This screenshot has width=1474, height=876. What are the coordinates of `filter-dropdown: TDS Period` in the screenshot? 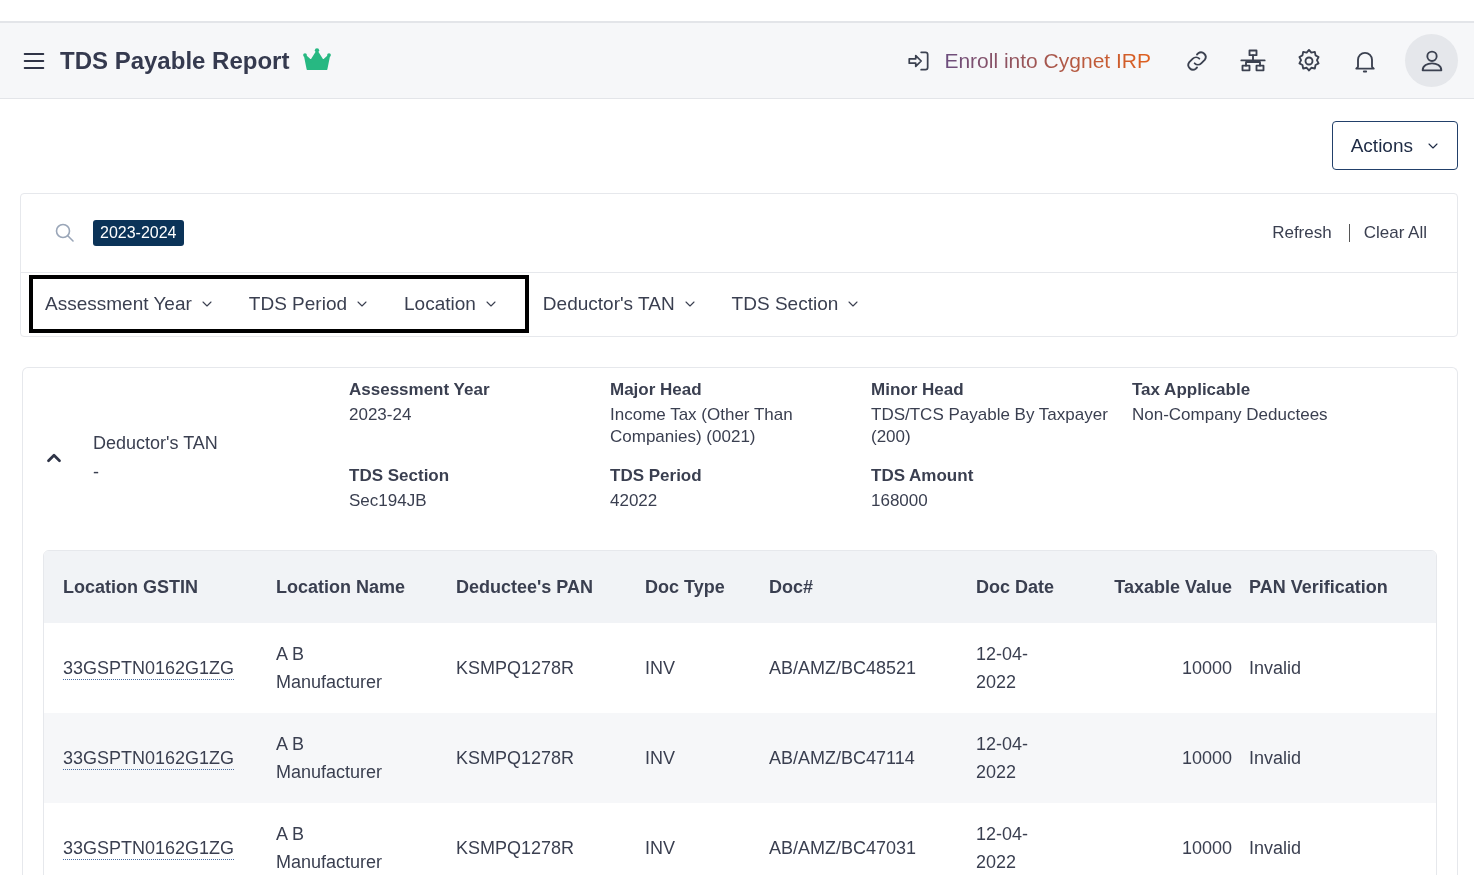 It's located at (312, 304).